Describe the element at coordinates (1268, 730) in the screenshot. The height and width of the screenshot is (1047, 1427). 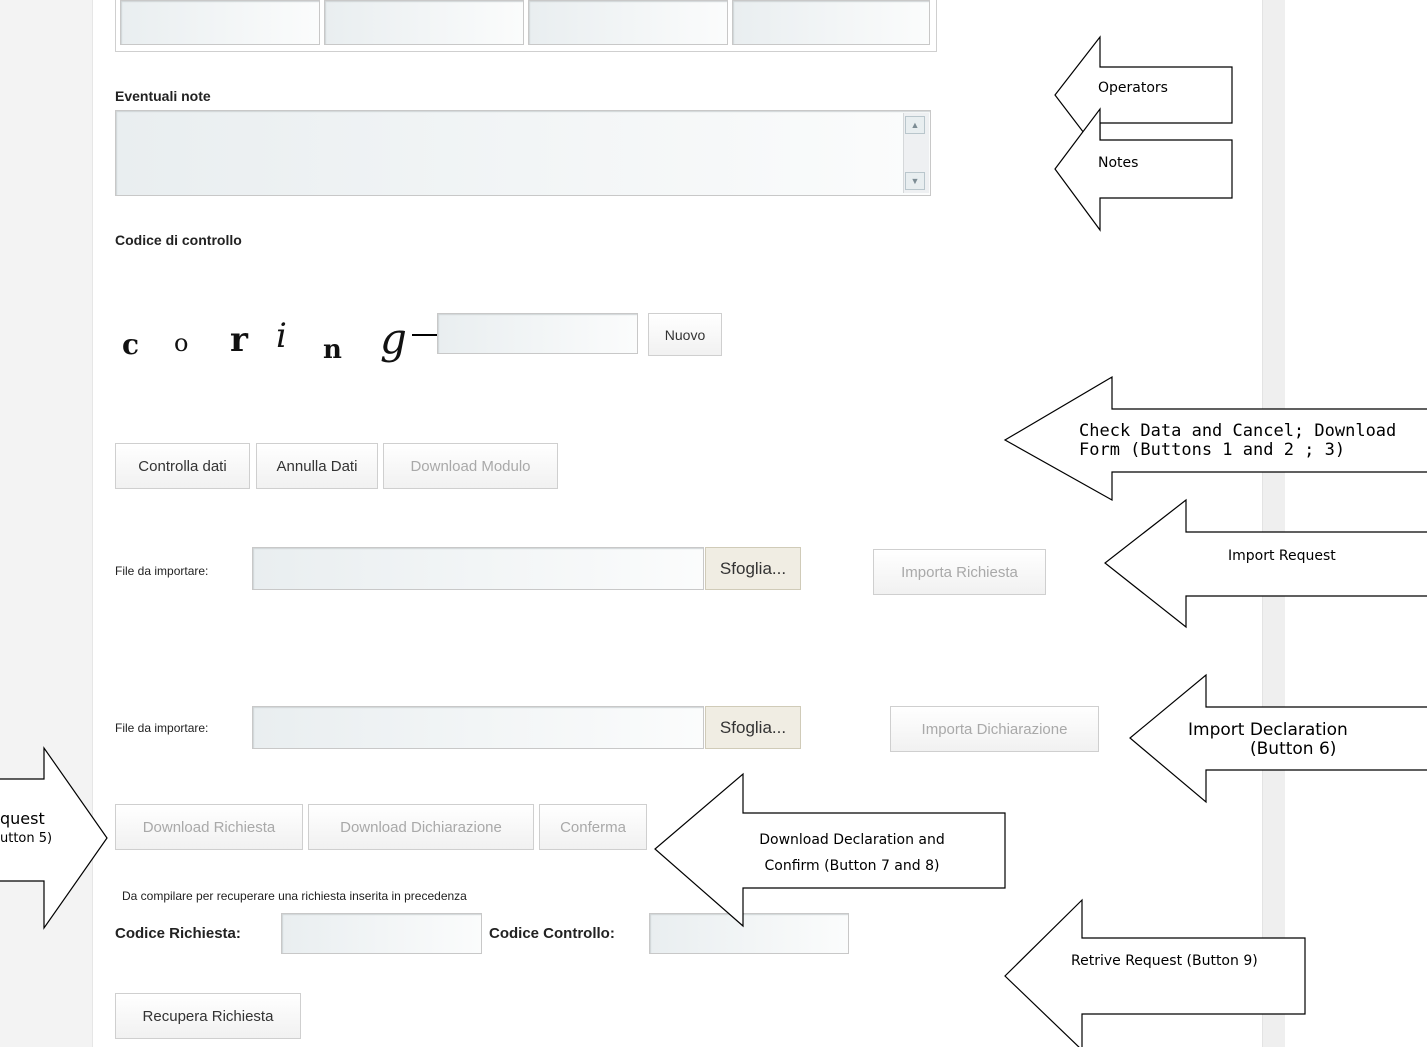
I see `callout-line: Import Declaration` at that location.